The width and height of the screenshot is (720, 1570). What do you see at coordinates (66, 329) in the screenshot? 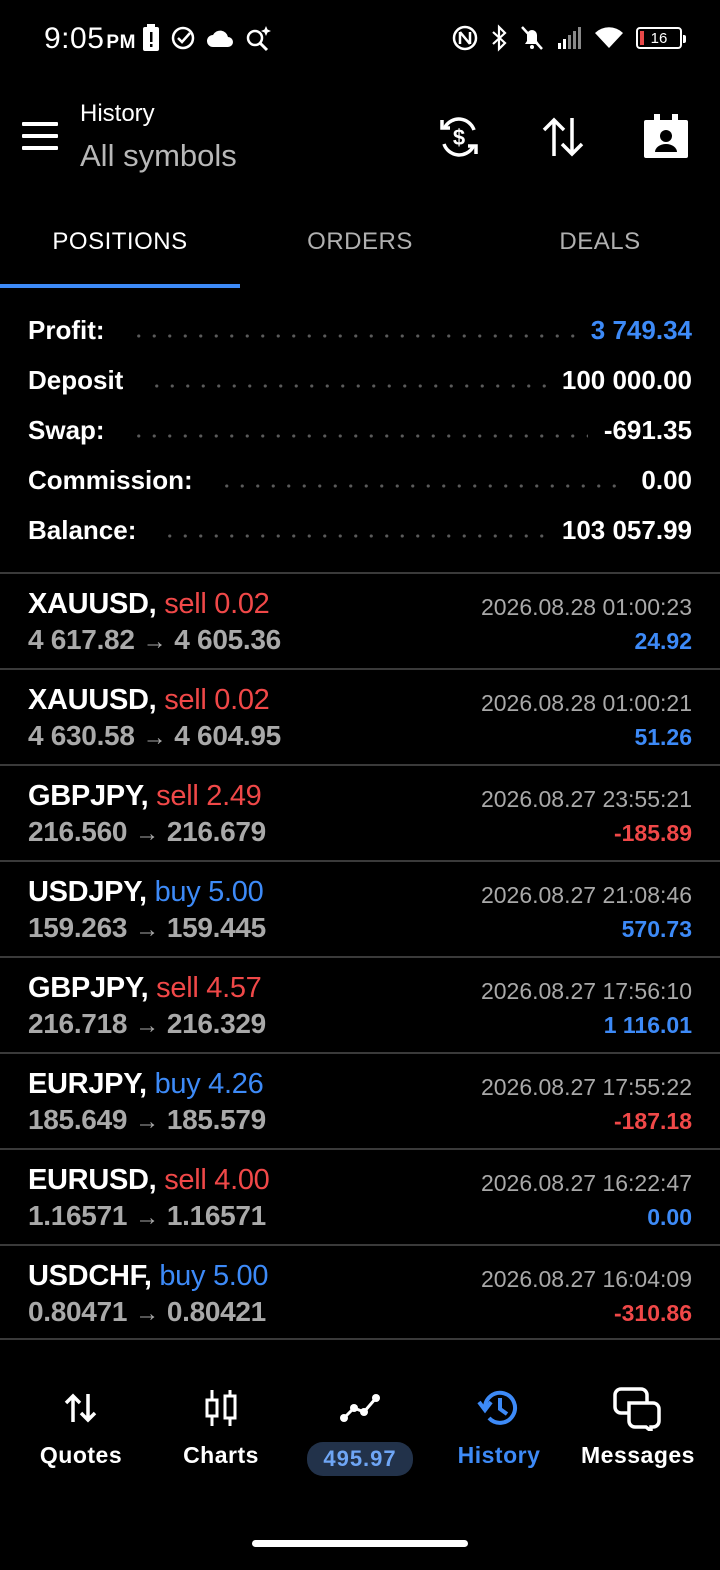
I see `summary-label: Profit:` at bounding box center [66, 329].